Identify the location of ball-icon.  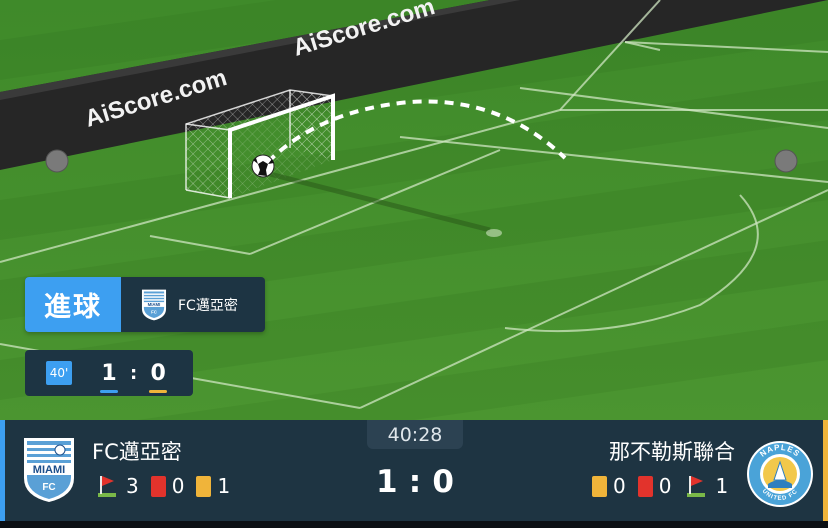
(263, 166).